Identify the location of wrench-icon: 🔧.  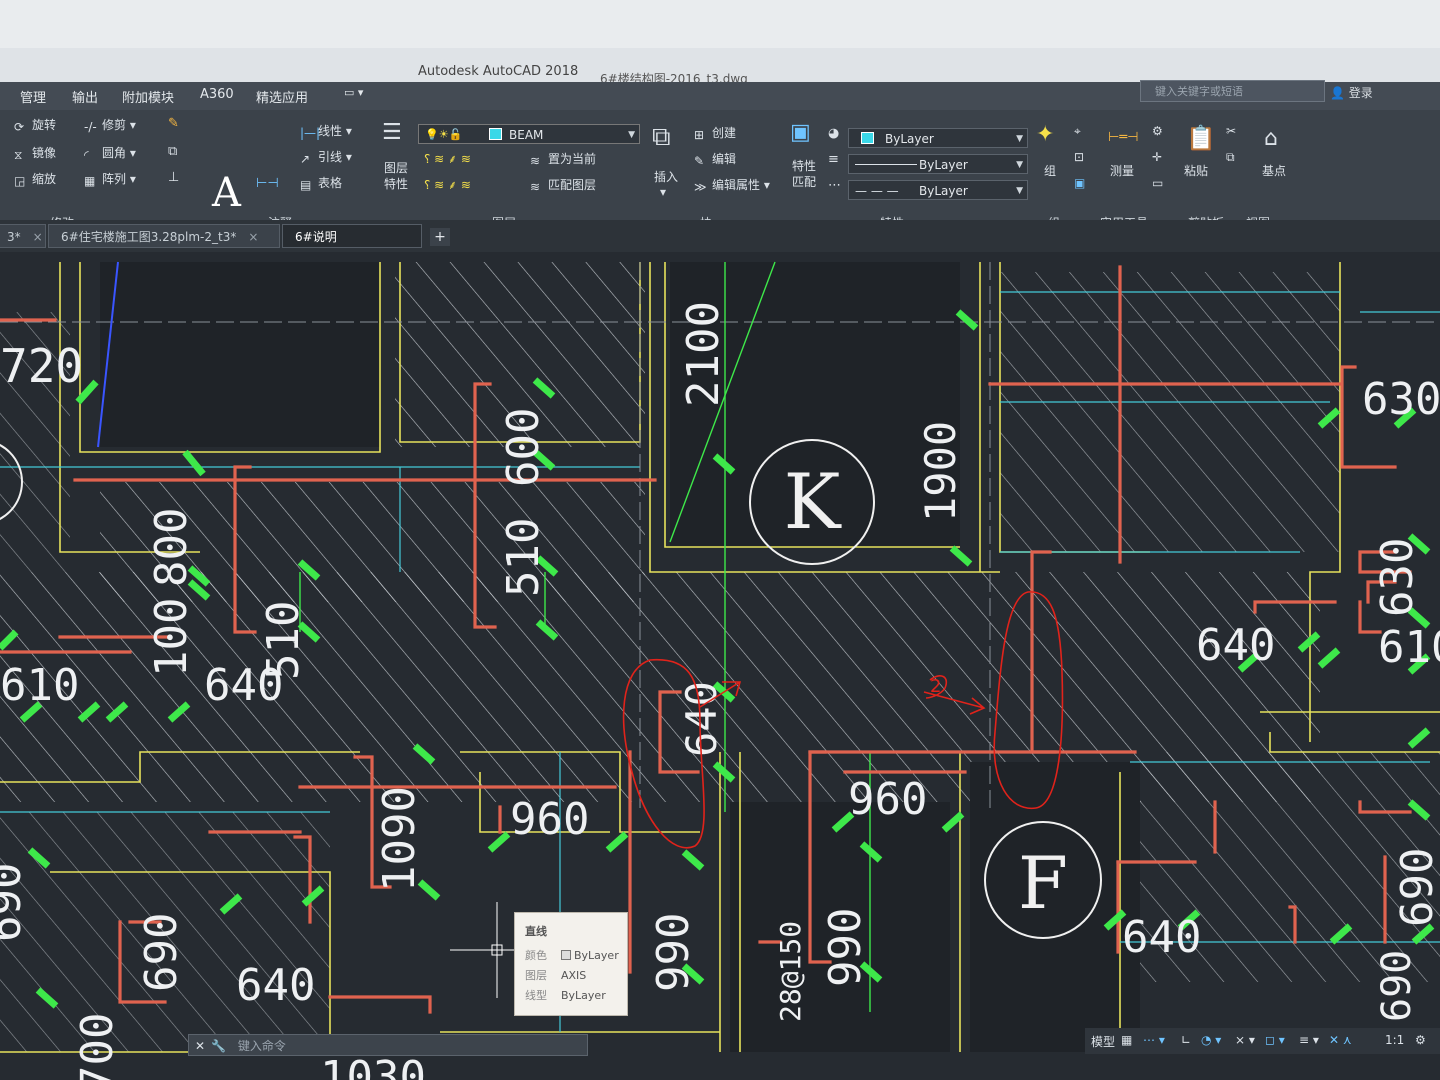
(218, 1046).